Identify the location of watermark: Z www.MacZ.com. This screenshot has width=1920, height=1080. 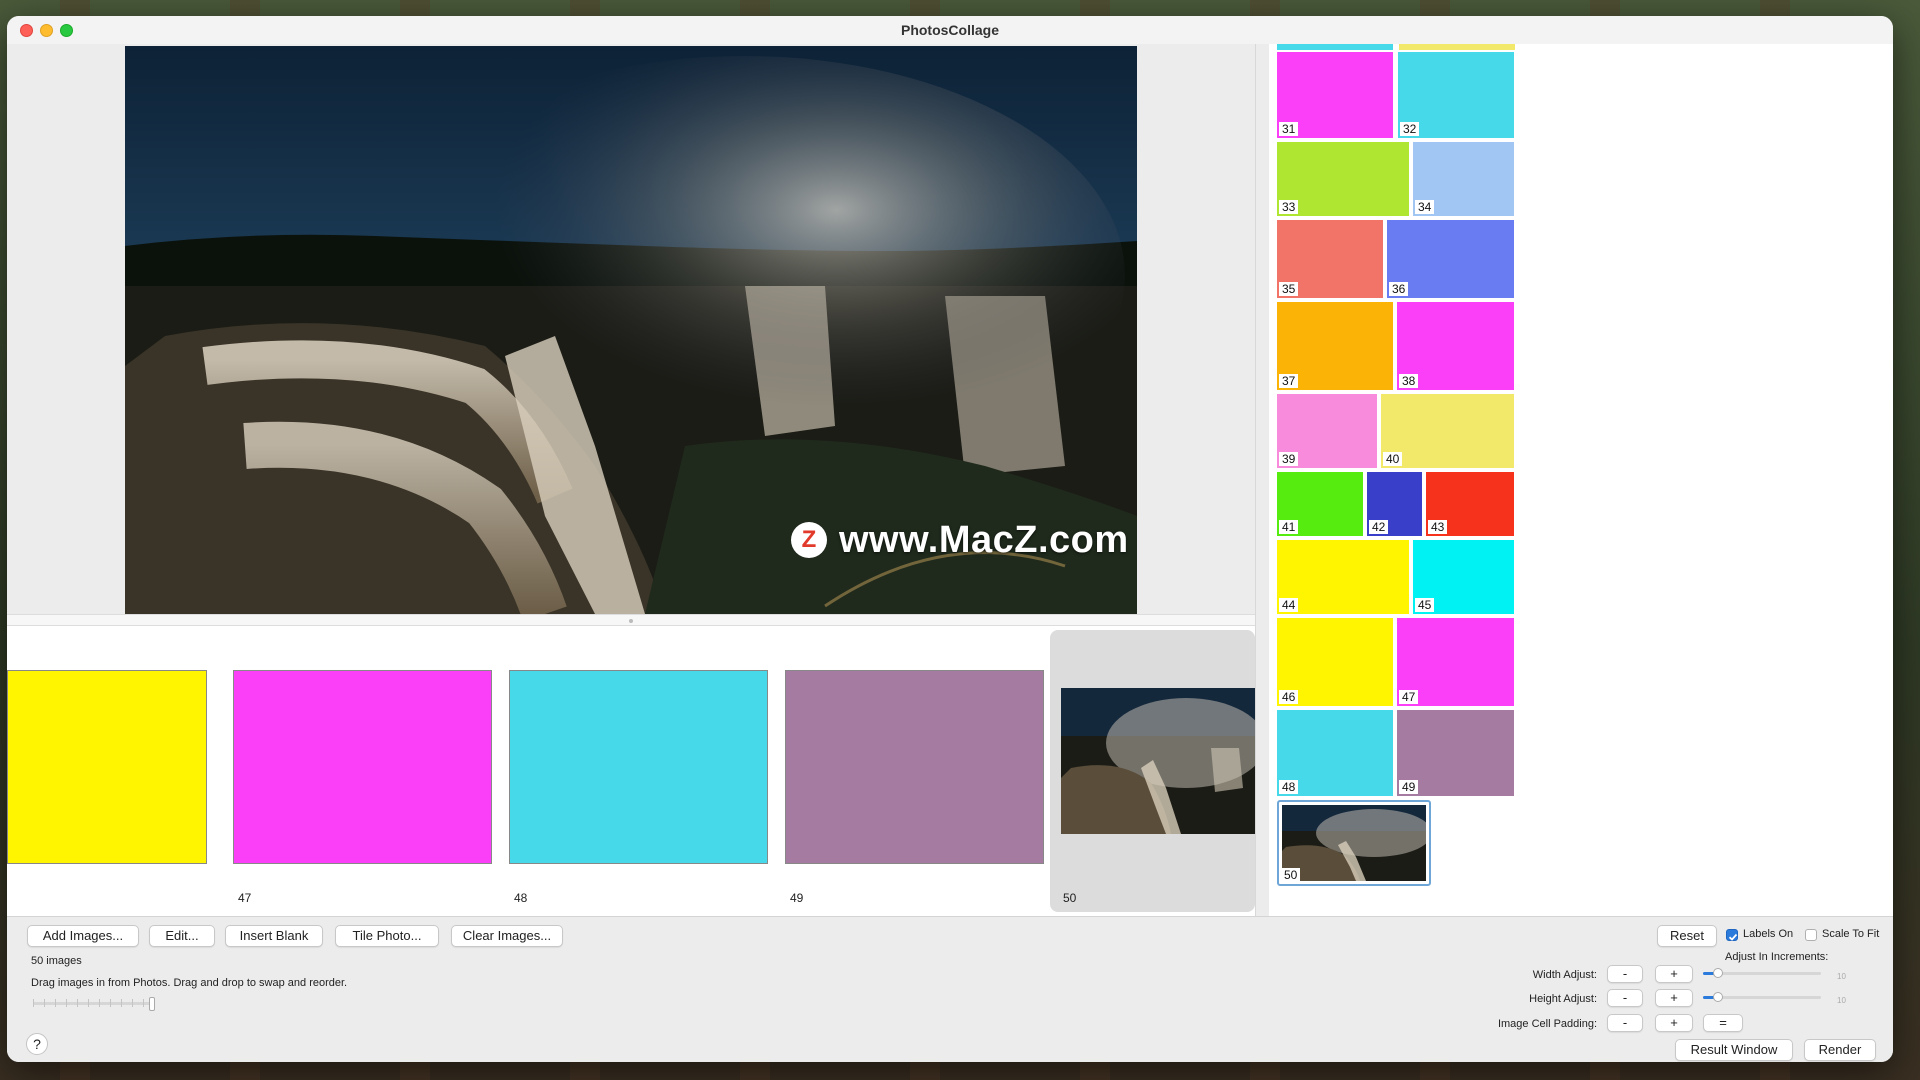
(960, 540).